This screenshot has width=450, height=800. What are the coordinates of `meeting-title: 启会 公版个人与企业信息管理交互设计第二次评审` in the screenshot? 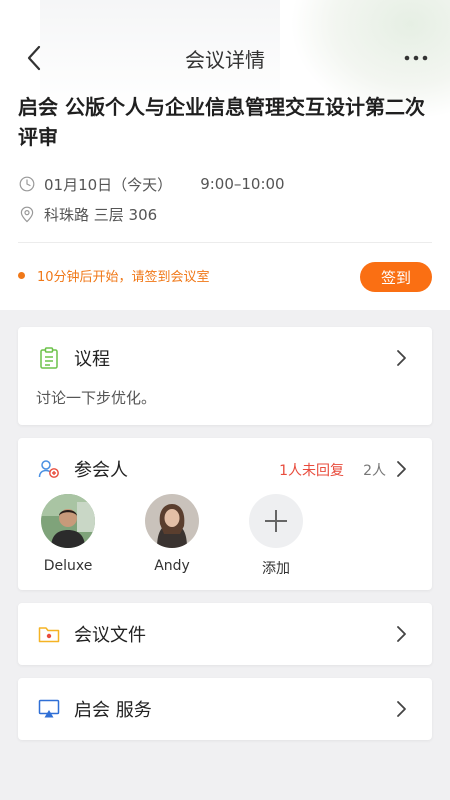 It's located at (221, 122).